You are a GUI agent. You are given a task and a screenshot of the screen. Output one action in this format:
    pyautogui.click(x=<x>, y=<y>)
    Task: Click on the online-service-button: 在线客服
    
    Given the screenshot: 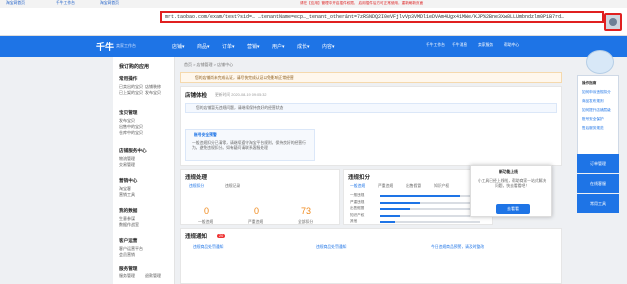 What is the action you would take?
    pyautogui.click(x=598, y=183)
    